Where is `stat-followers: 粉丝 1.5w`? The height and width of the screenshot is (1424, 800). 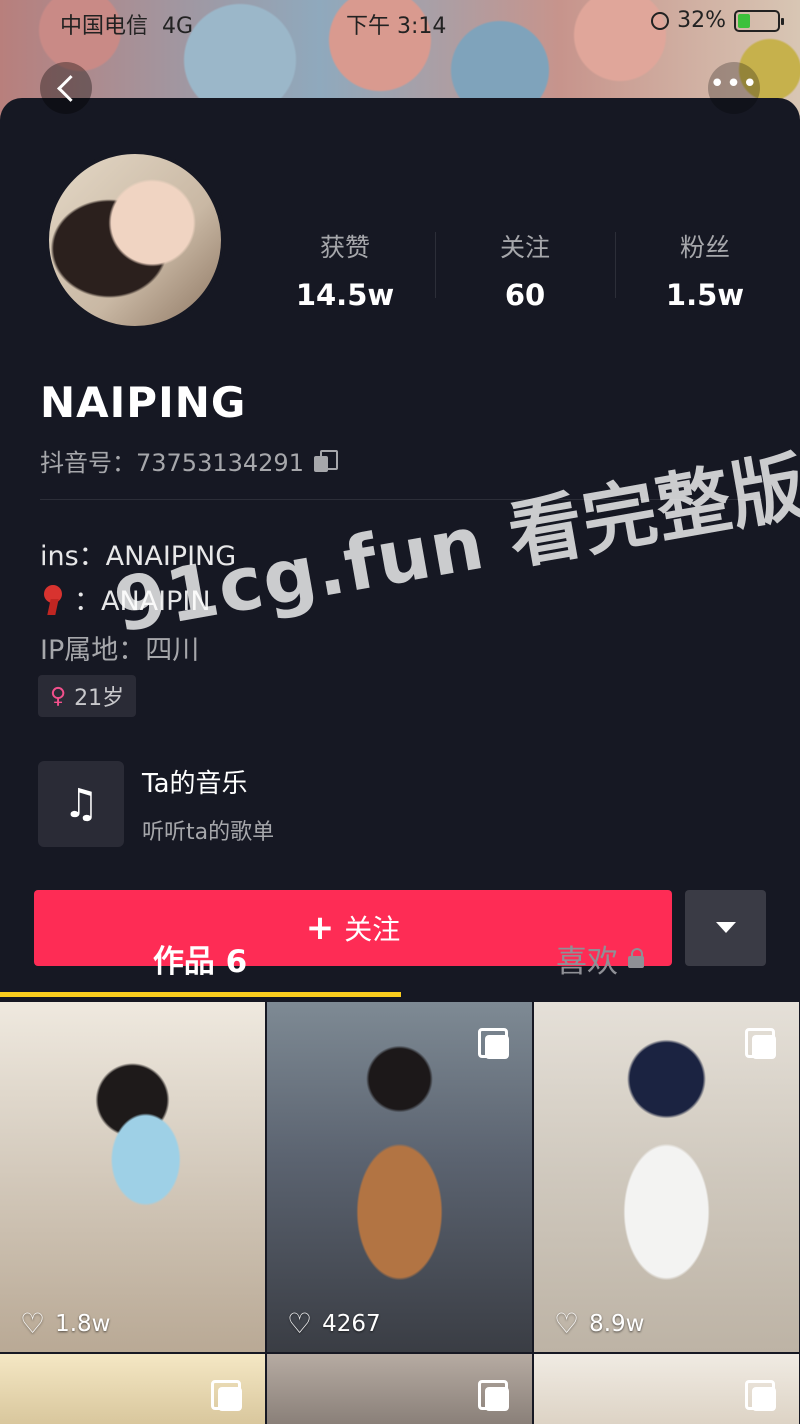
stat-followers: 粉丝 1.5w is located at coordinates (705, 270).